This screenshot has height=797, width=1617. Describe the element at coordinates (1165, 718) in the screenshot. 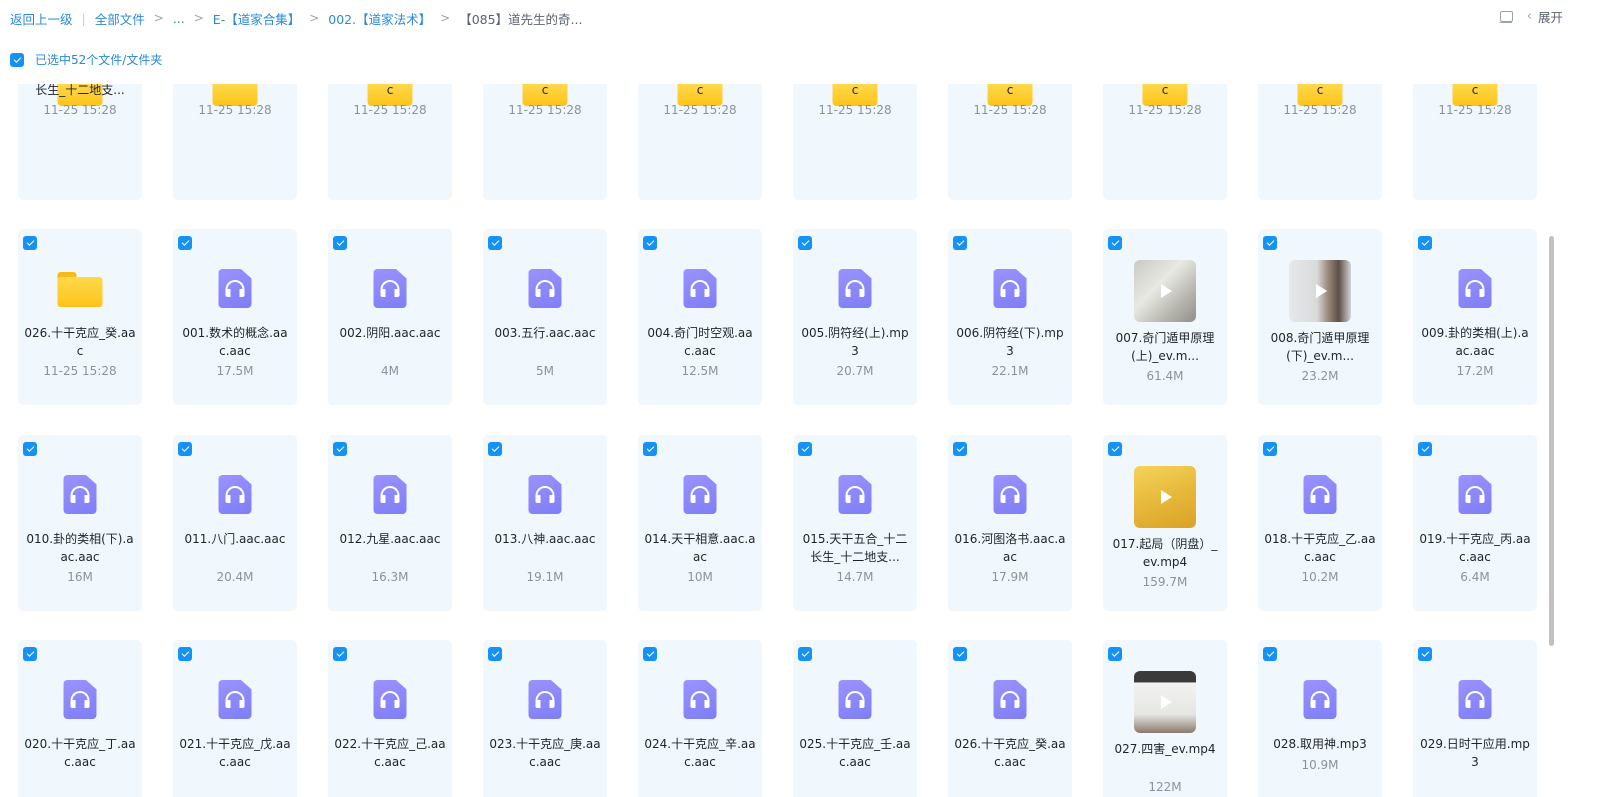

I see `file-card: 027.四害_ev.mp4 122M` at that location.